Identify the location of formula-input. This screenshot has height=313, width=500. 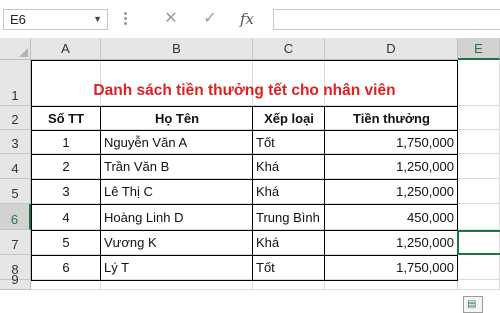
(386, 19).